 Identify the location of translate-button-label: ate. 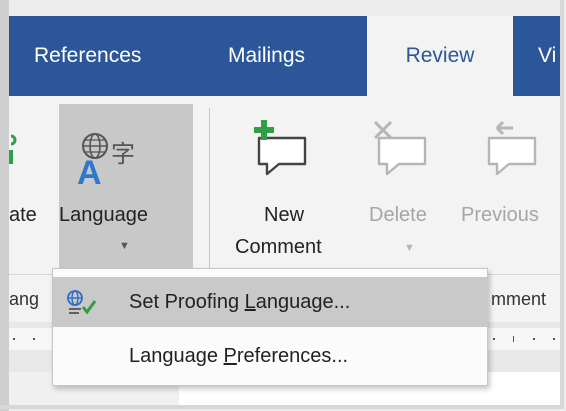
(23, 215).